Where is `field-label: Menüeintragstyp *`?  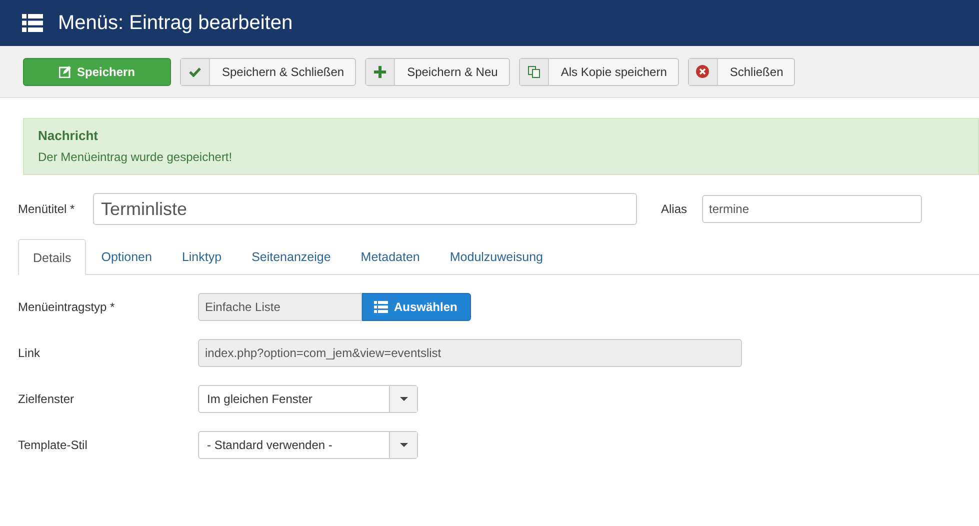 field-label: Menüeintragstyp * is located at coordinates (67, 307).